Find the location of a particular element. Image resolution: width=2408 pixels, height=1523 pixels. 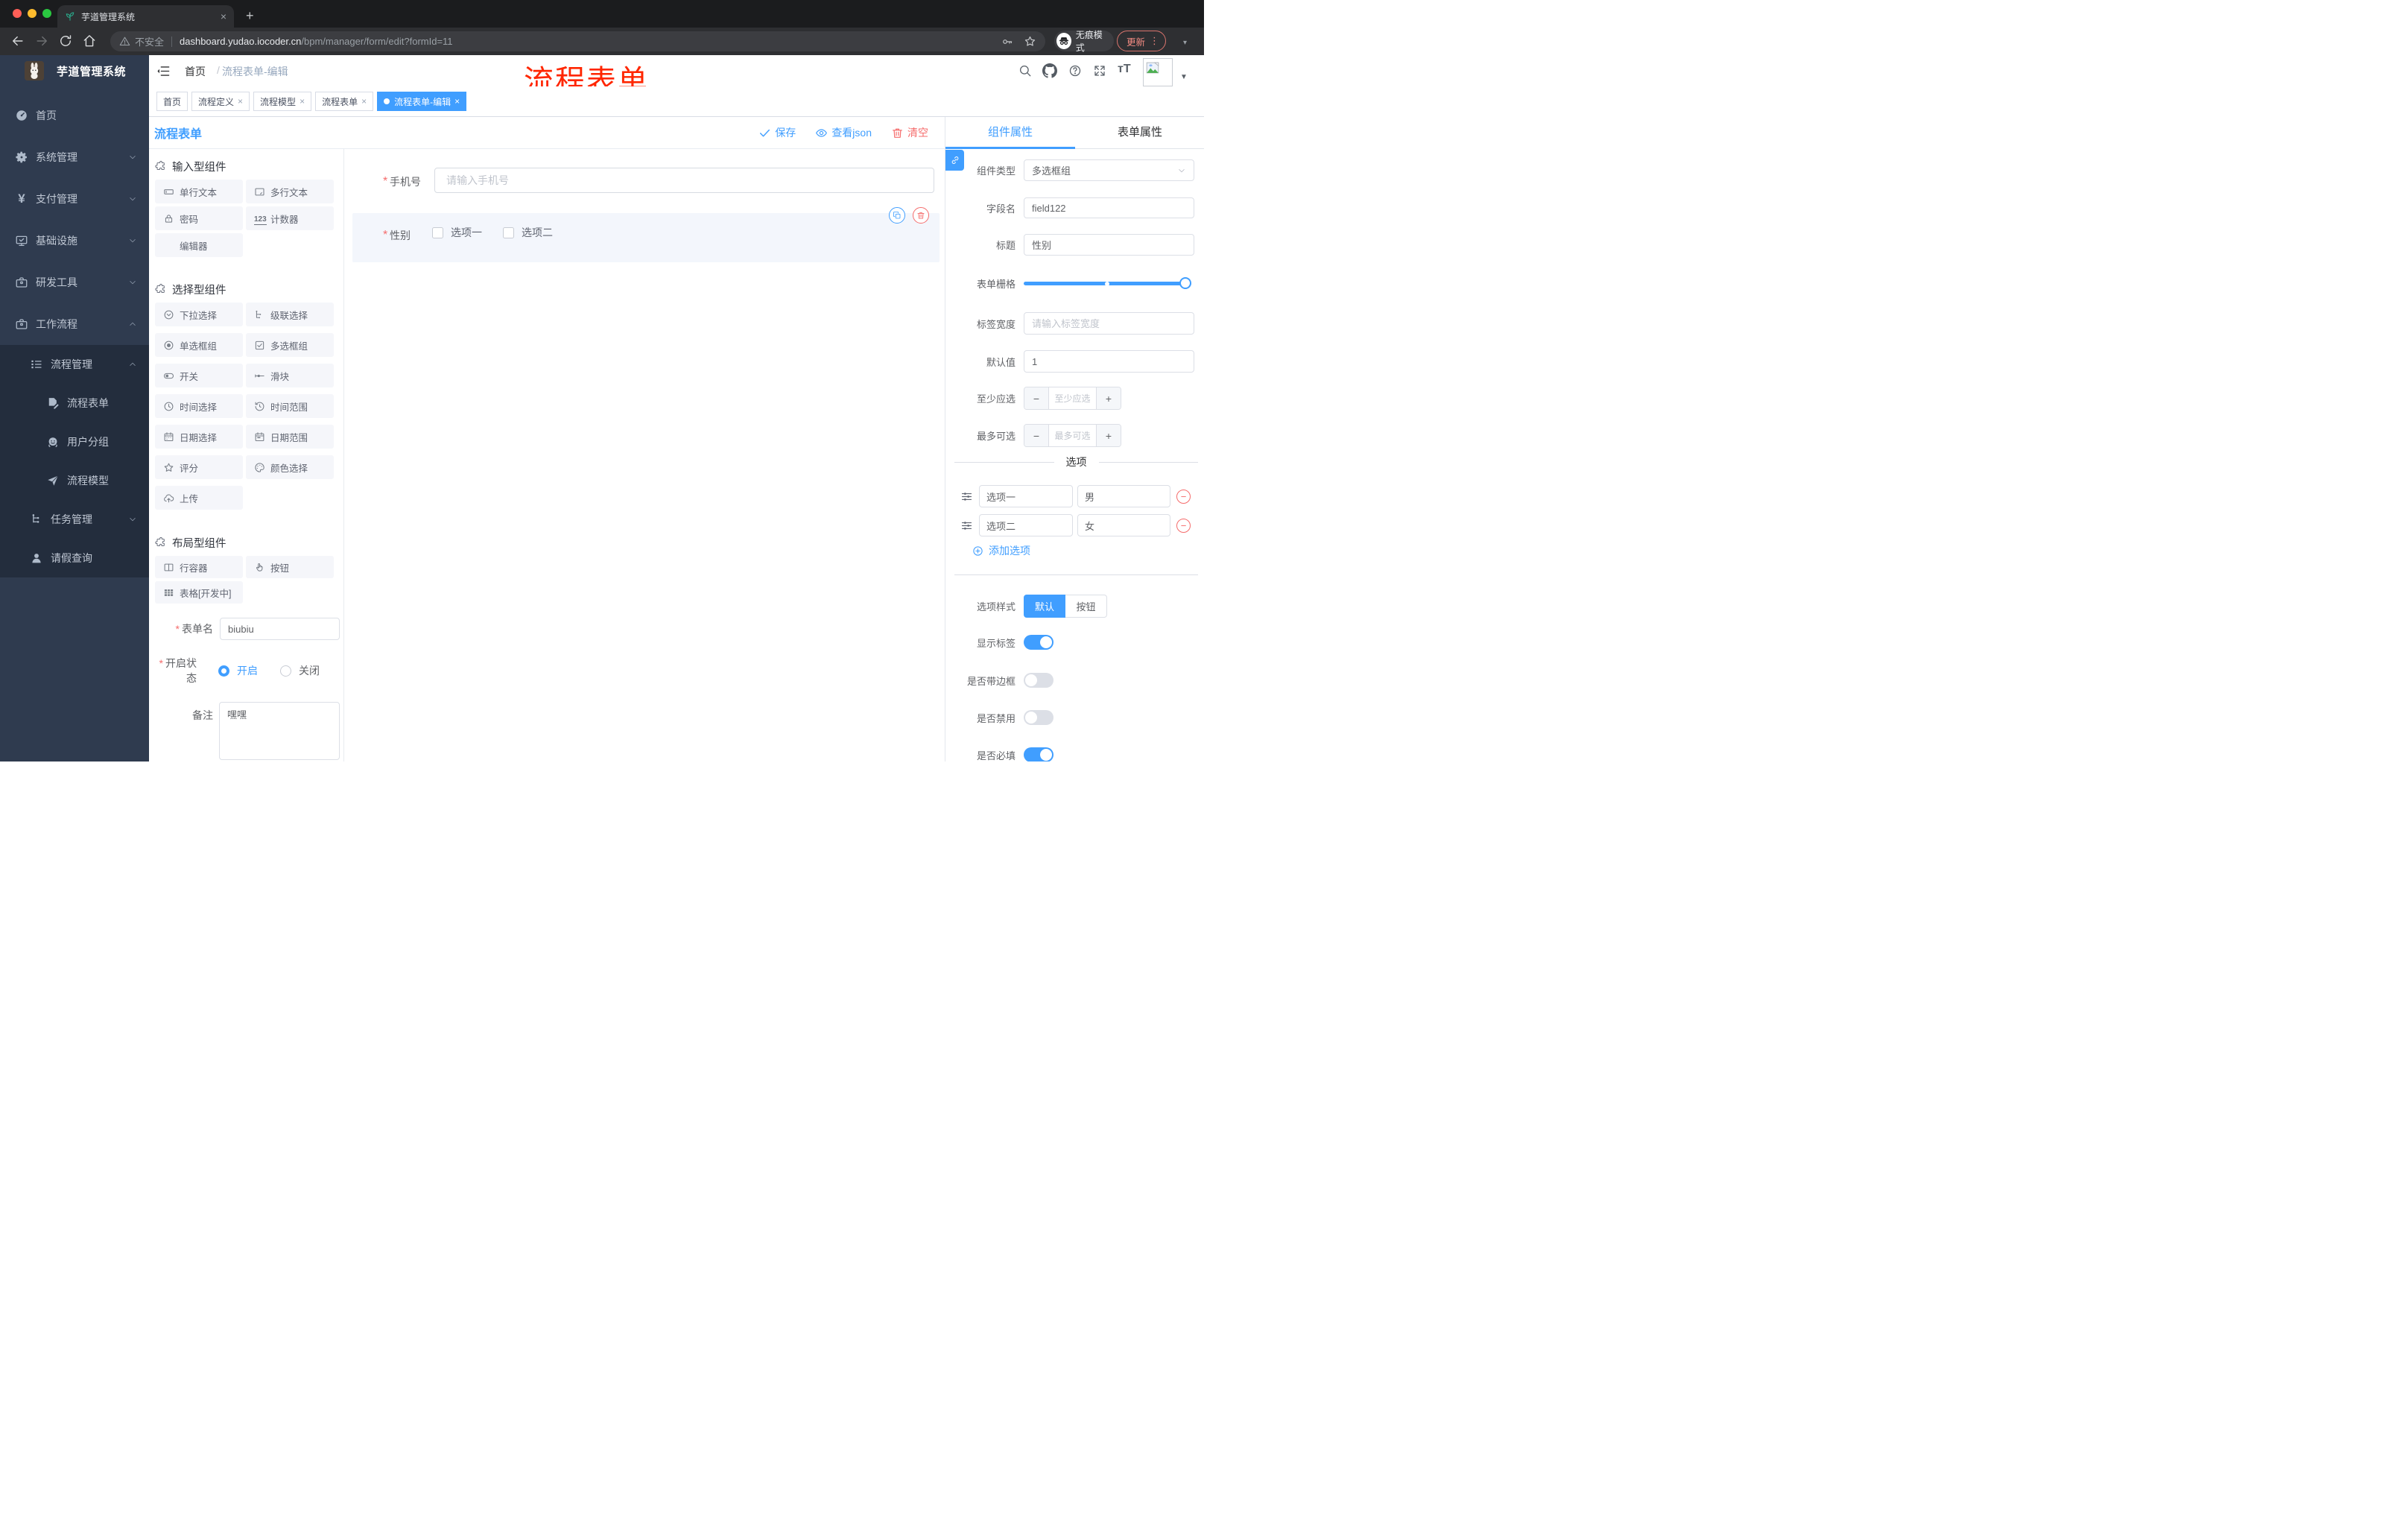

sidebar-item-研发工具: 研发工具 is located at coordinates (74, 282).